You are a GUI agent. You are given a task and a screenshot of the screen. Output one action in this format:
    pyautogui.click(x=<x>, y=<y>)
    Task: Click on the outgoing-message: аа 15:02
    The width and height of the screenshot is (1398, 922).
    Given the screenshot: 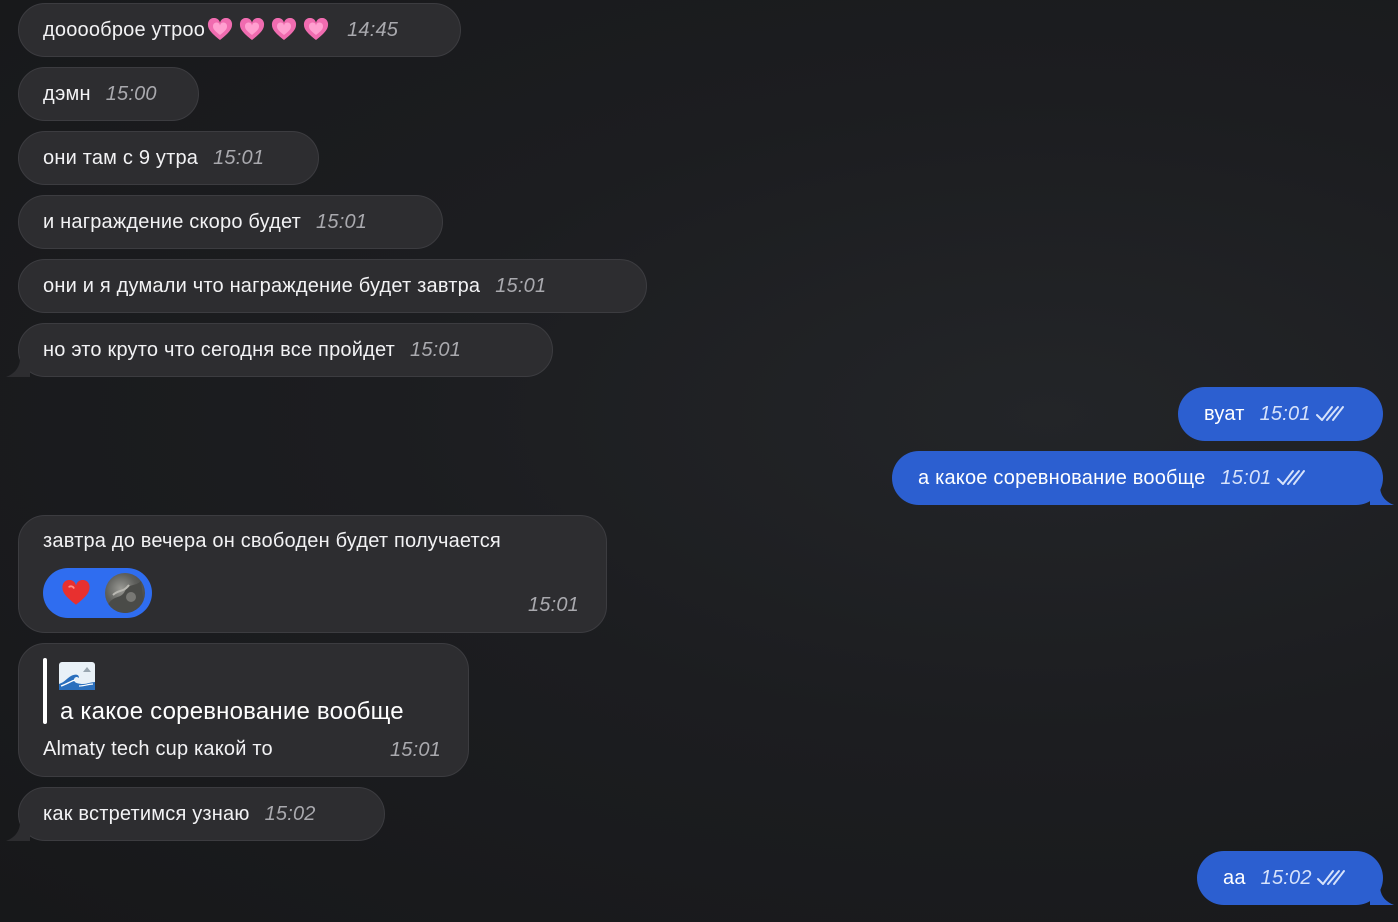 What is the action you would take?
    pyautogui.click(x=1290, y=878)
    